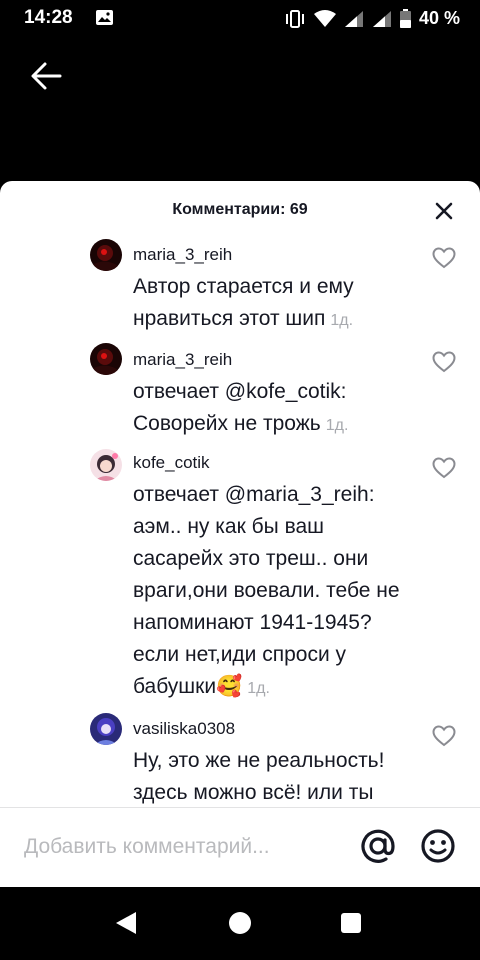 This screenshot has height=960, width=480. Describe the element at coordinates (438, 846) in the screenshot. I see `emoji-icon` at that location.